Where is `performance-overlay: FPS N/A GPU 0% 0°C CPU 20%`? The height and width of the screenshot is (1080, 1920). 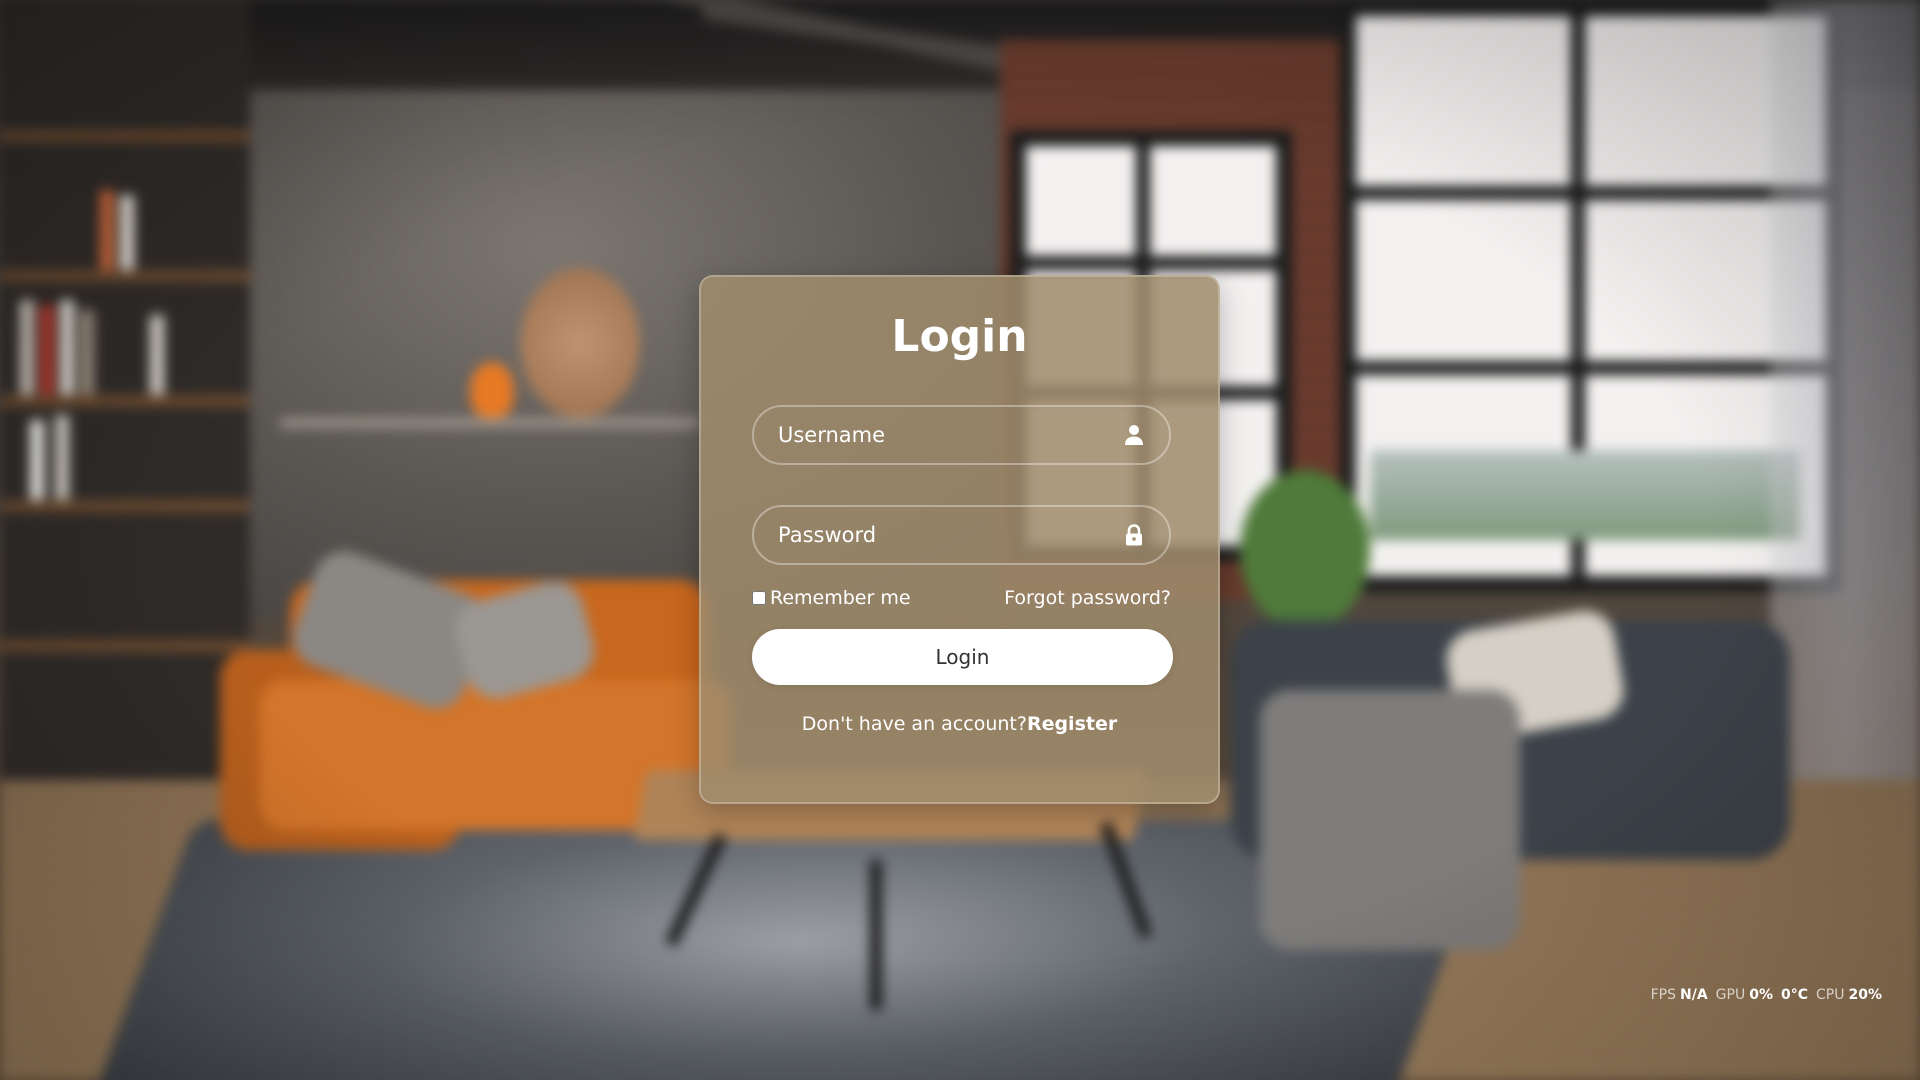
performance-overlay: FPS N/A GPU 0% 0°C CPU 20% is located at coordinates (1770, 995).